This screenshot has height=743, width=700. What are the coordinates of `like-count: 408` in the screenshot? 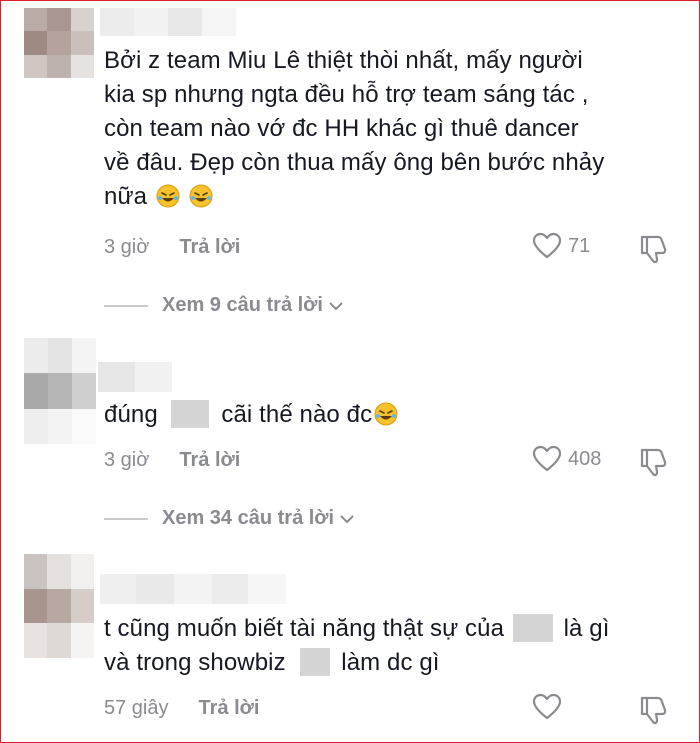 It's located at (585, 458).